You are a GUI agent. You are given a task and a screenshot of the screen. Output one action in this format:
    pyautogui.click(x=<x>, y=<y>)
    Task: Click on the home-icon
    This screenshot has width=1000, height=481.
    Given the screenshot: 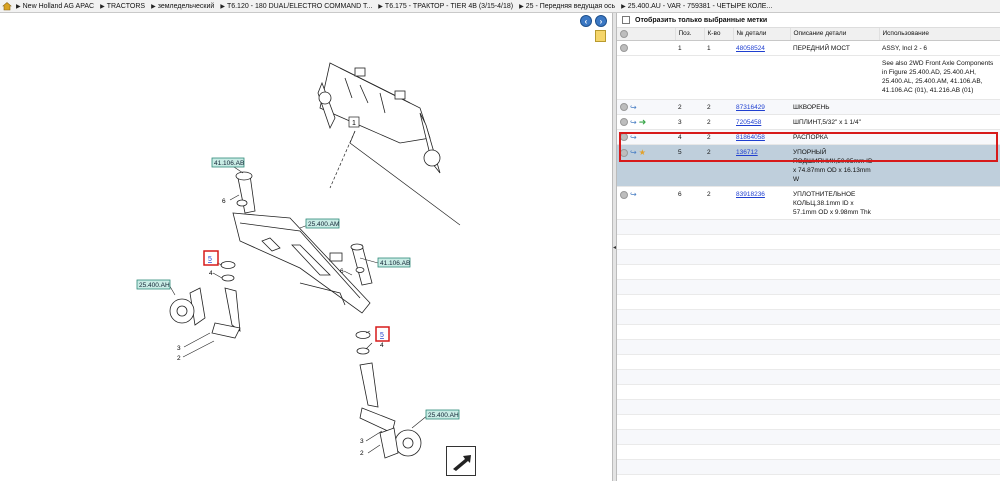 What is the action you would take?
    pyautogui.click(x=7, y=6)
    